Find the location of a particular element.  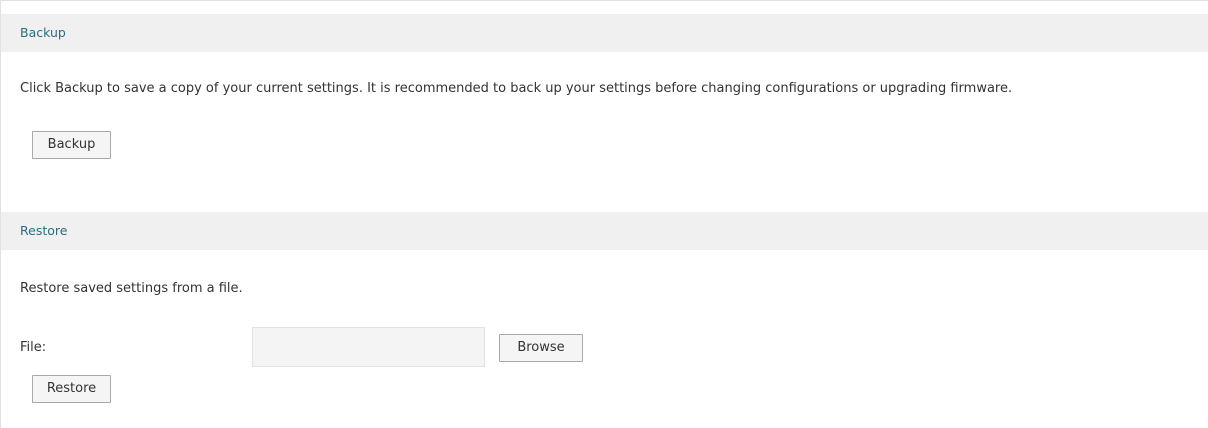

restore-description: Restore saved settings from a file. is located at coordinates (131, 288).